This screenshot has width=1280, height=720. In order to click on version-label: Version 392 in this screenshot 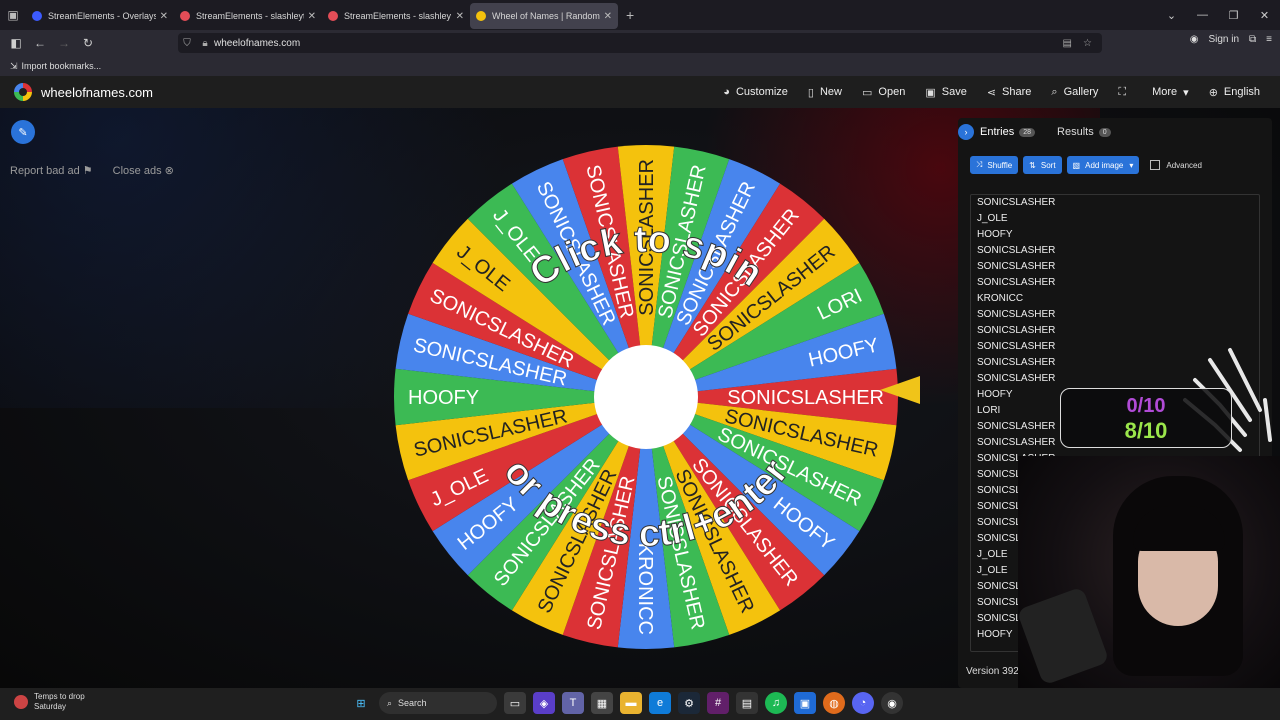, I will do `click(992, 671)`.